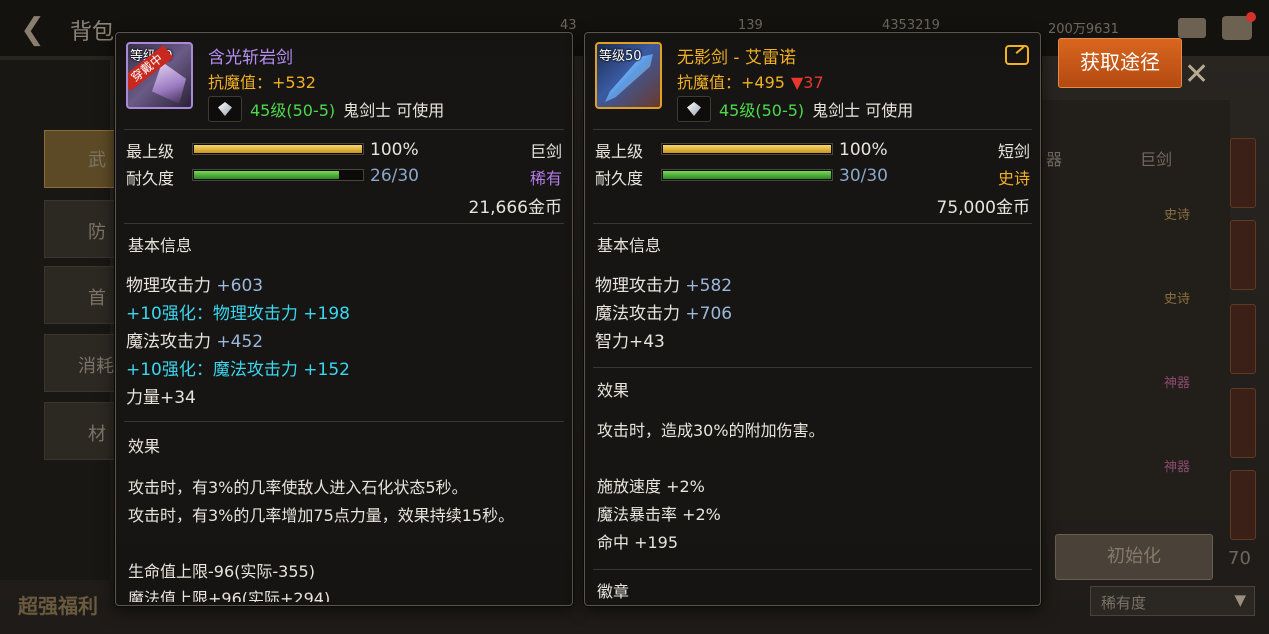  I want to click on durability-bar, so click(747, 175).